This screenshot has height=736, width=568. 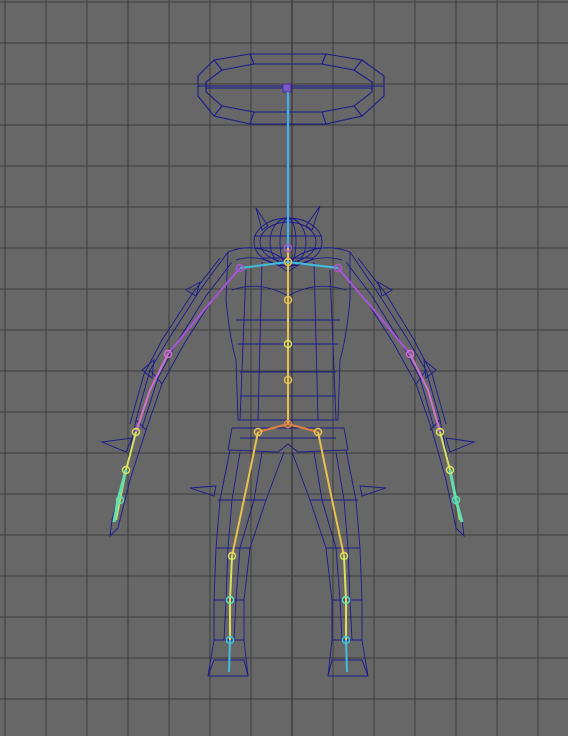 What do you see at coordinates (229, 656) in the screenshot?
I see `bone-foot-left` at bounding box center [229, 656].